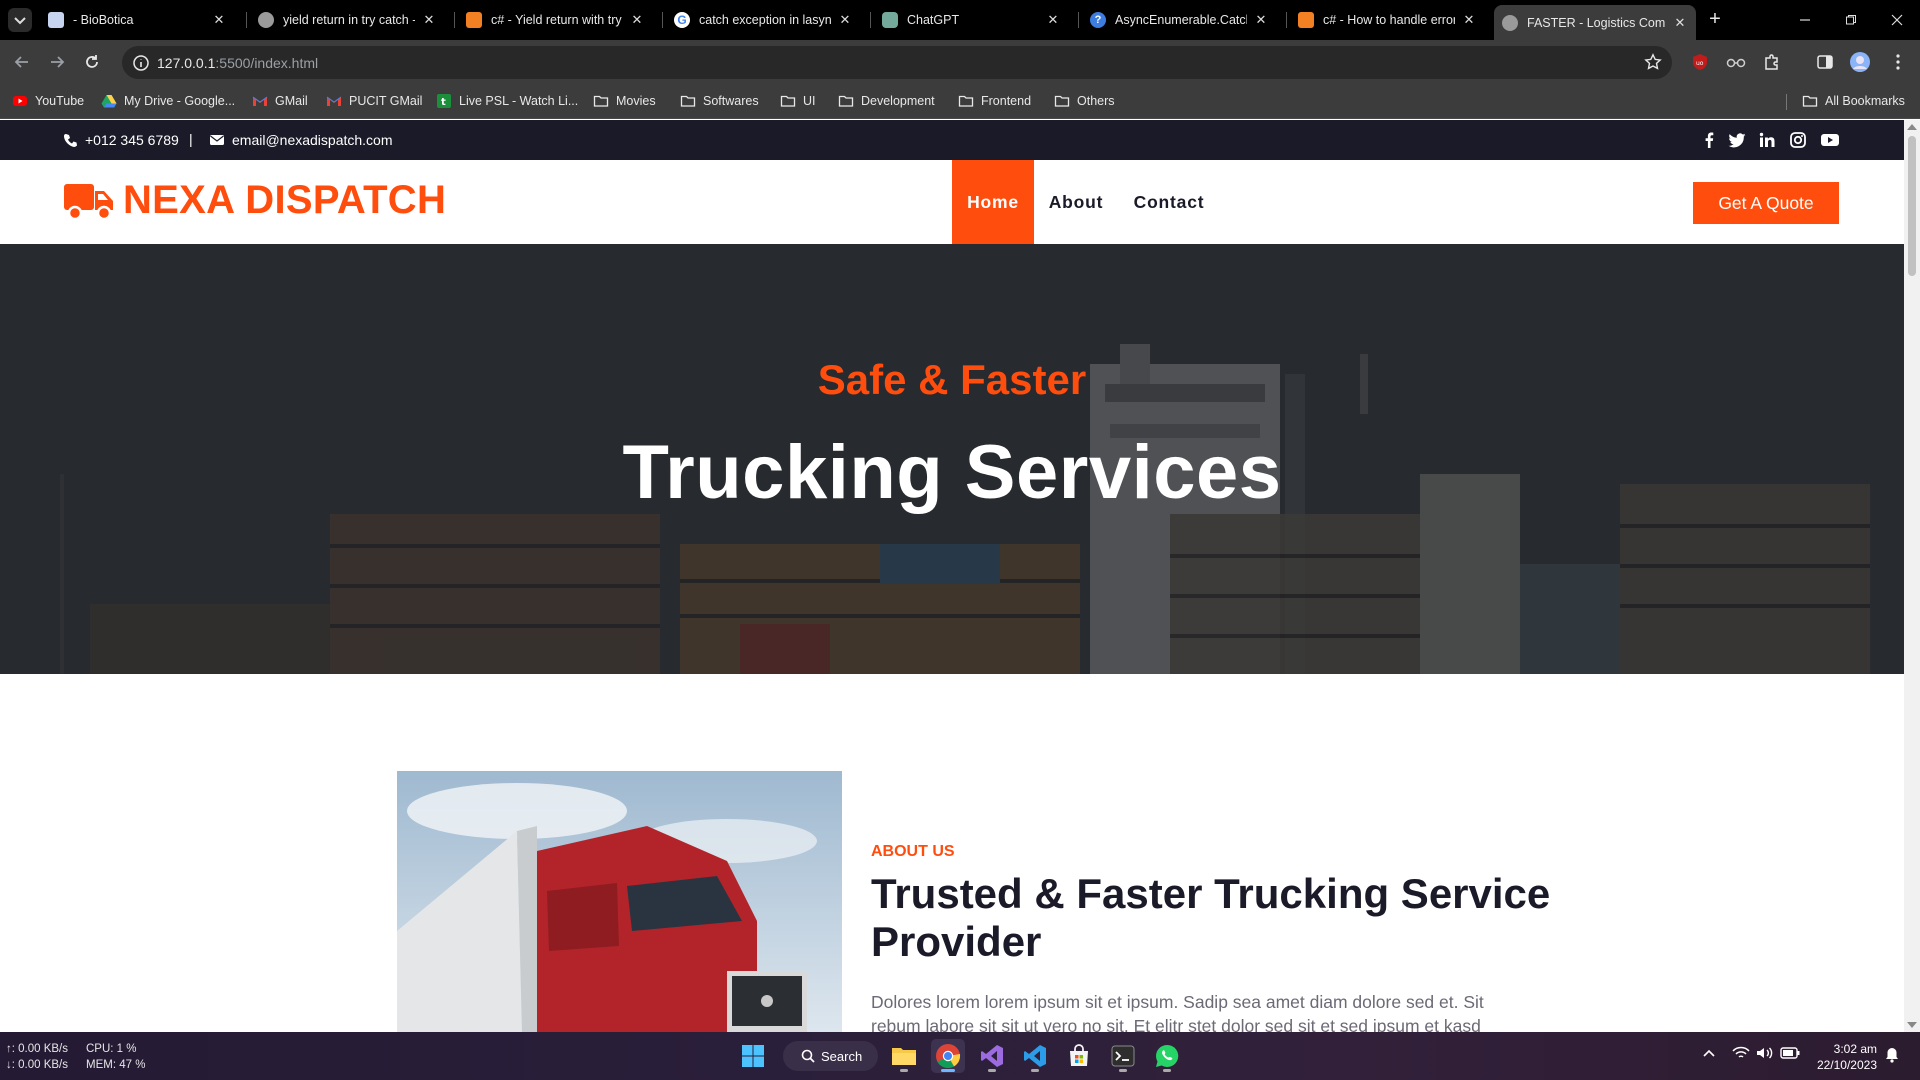 Image resolution: width=1920 pixels, height=1080 pixels. What do you see at coordinates (763, 20) in the screenshot?
I see `tab-google-search: G catch exception in lasync ✕` at bounding box center [763, 20].